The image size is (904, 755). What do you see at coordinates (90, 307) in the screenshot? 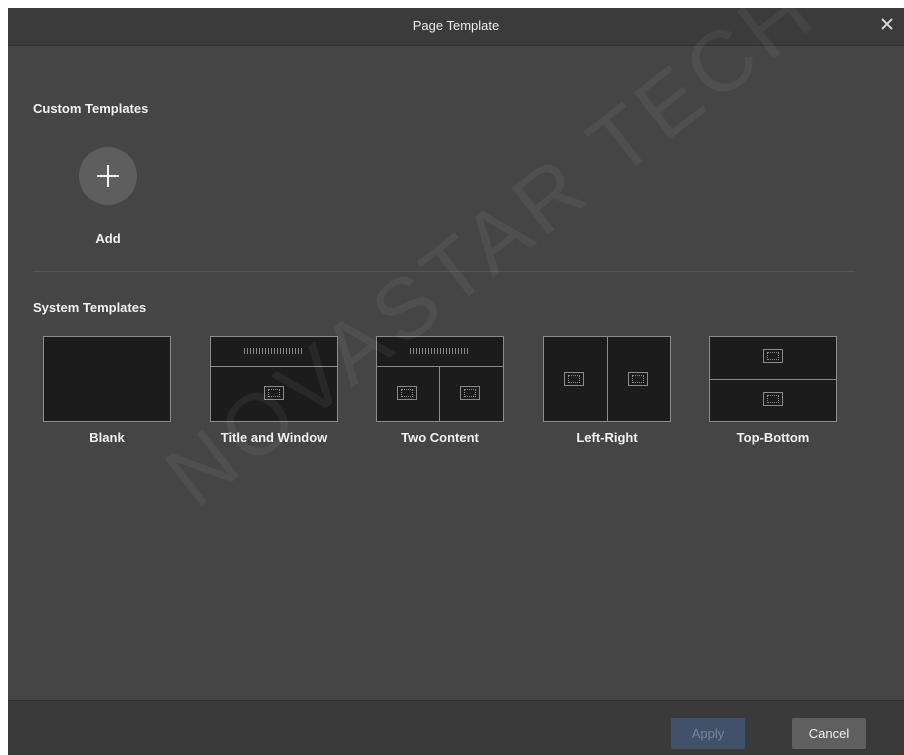
I see `system-templates-heading: System Templates` at bounding box center [90, 307].